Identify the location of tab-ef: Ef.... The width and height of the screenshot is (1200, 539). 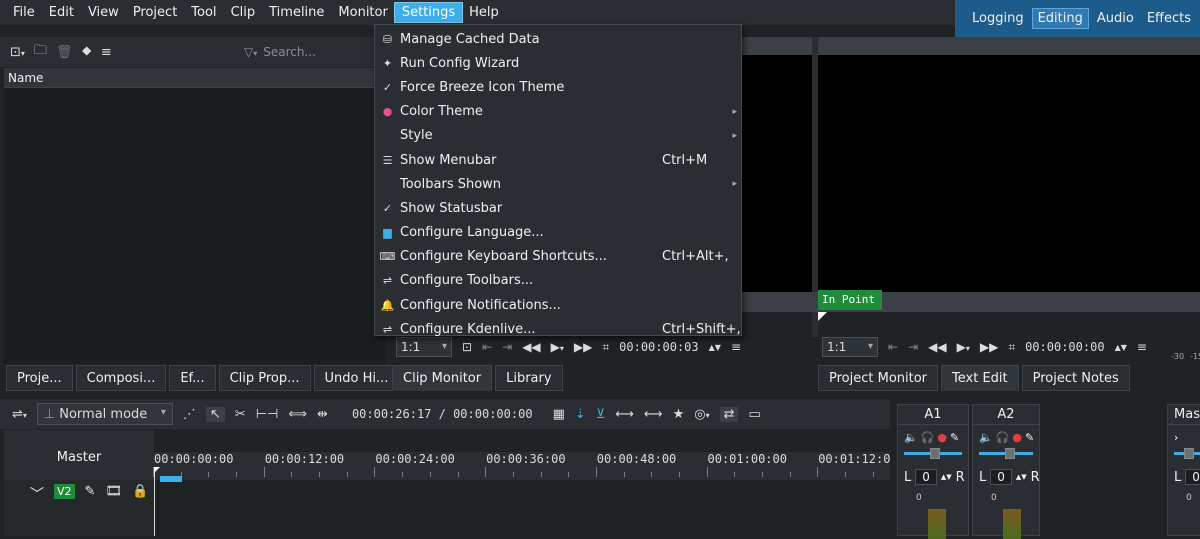
(192, 378).